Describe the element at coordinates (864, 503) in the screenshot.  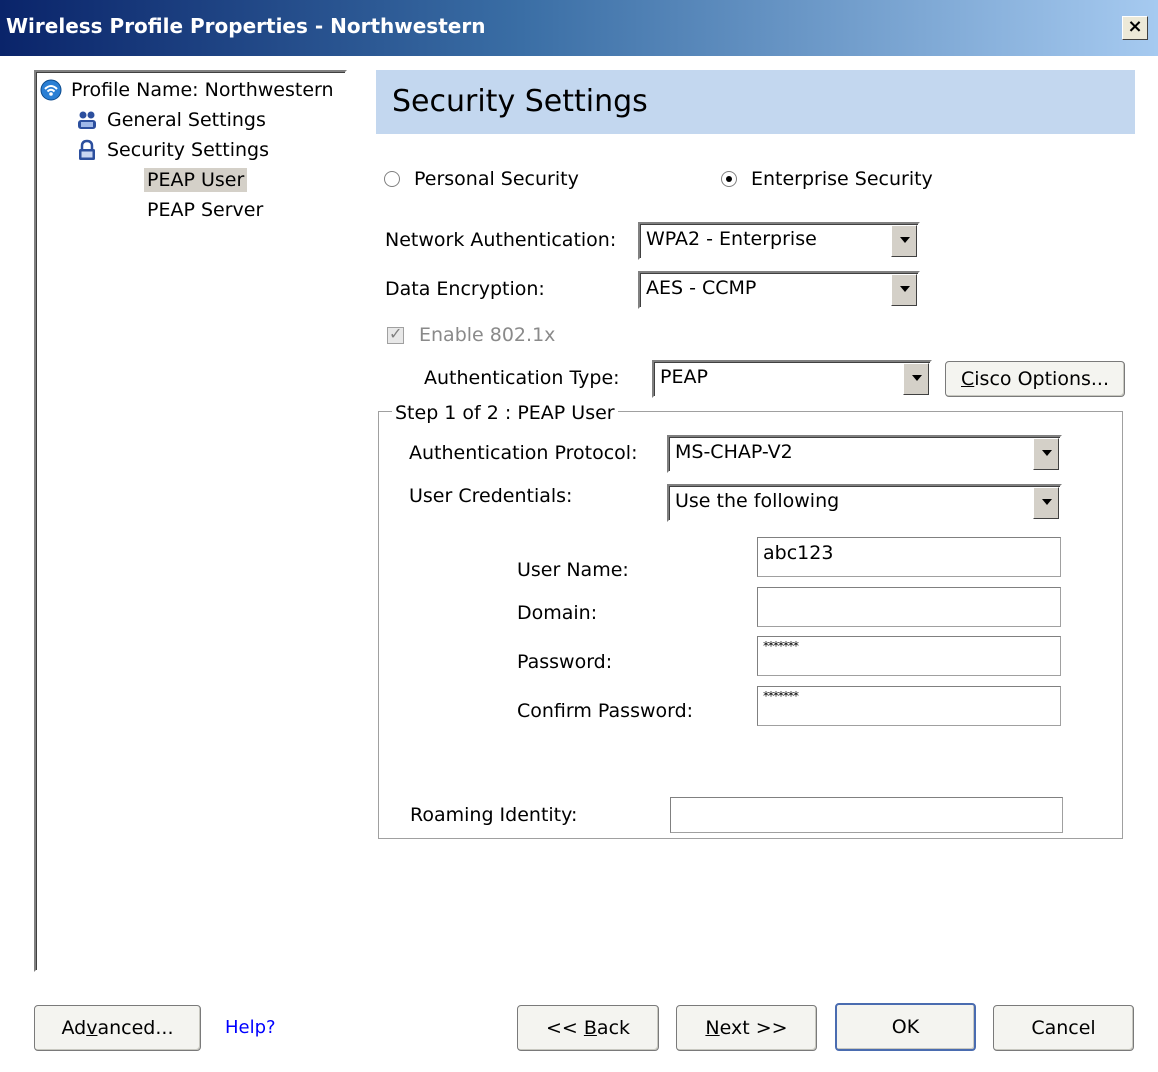
I see `user-credentials-select: Use the following` at that location.